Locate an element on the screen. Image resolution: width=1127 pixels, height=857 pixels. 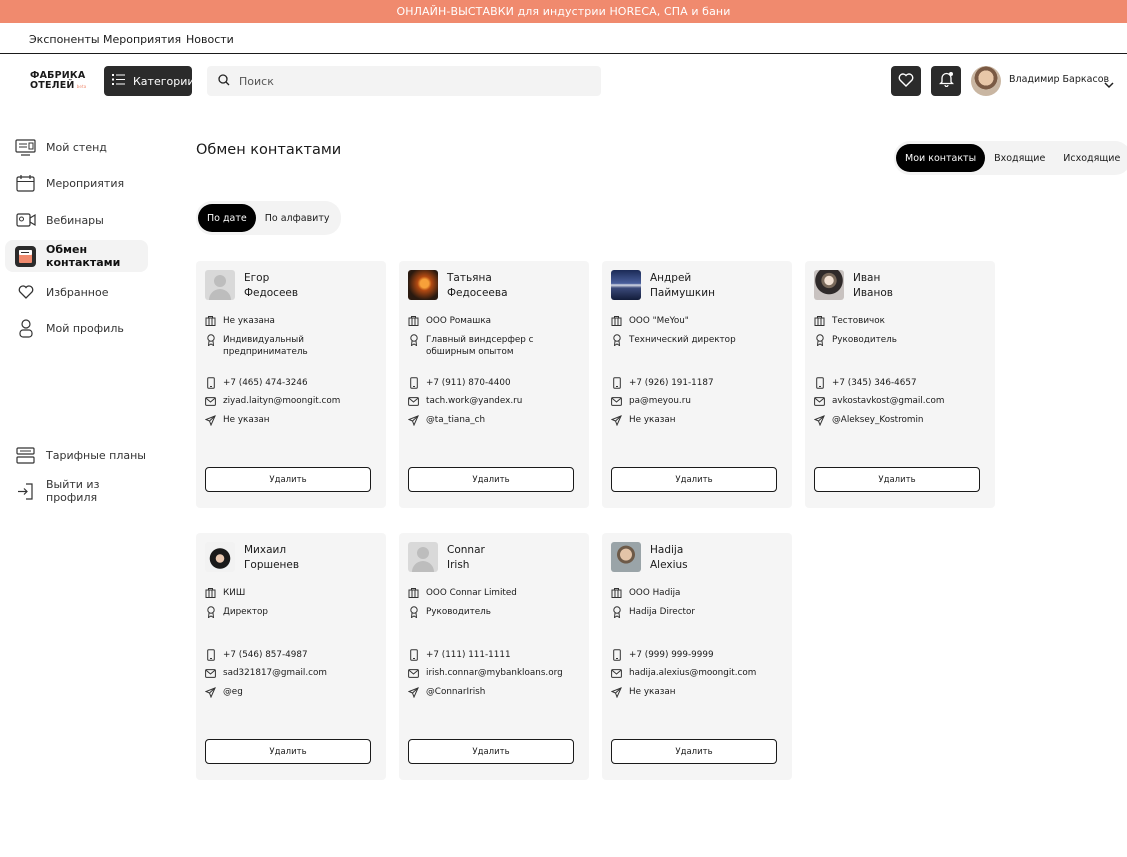
contact-email: sad321817@gmail.com is located at coordinates (275, 673).